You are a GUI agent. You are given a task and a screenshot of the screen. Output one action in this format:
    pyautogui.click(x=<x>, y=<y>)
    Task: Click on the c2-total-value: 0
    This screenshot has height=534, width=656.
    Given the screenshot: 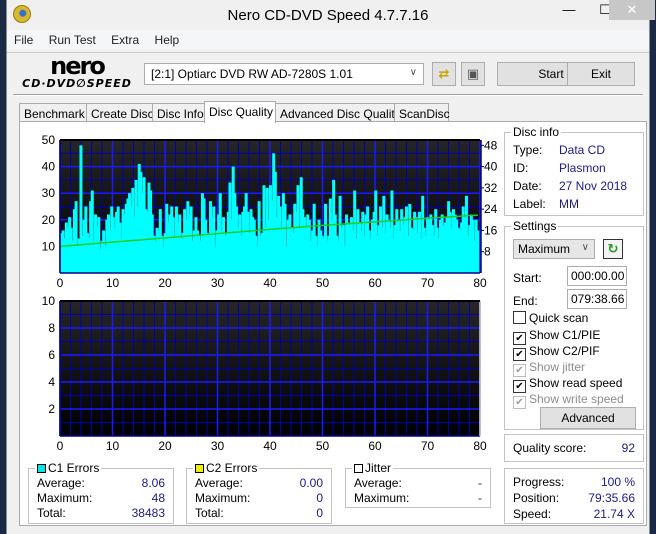 What is the action you would take?
    pyautogui.click(x=319, y=513)
    